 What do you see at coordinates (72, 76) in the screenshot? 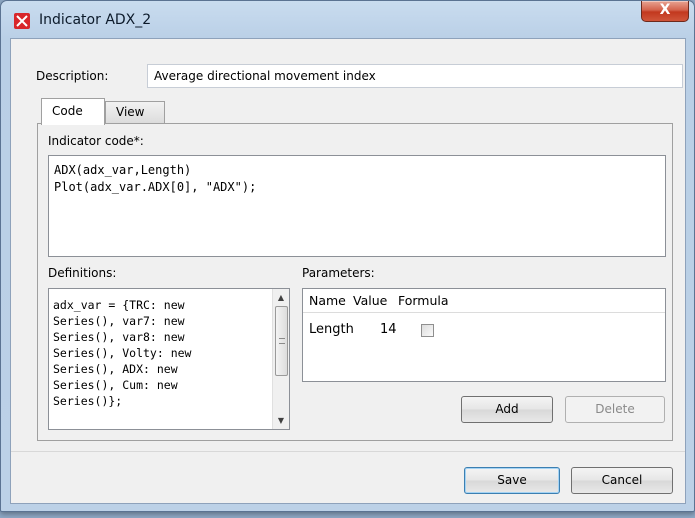
I see `description-label: Description:` at bounding box center [72, 76].